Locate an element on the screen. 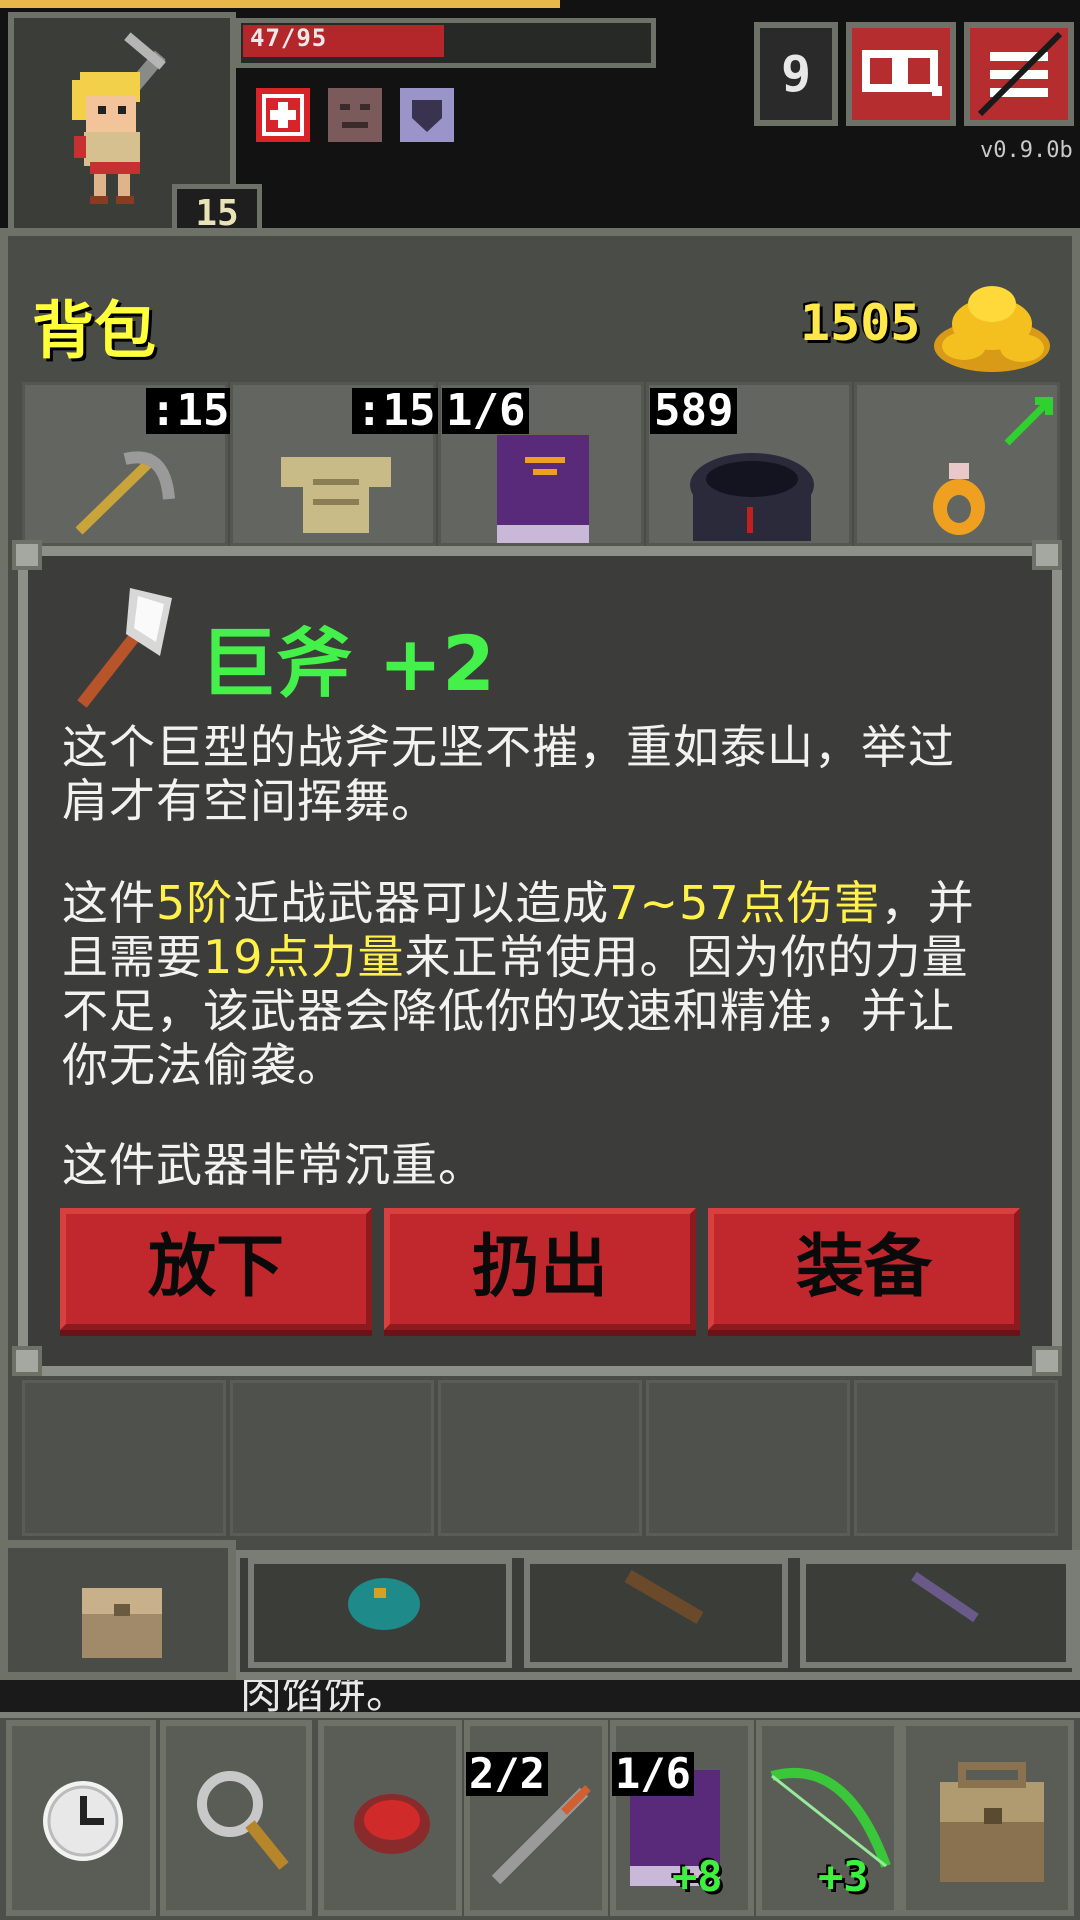  item-note: 这件武器非常沉重。 is located at coordinates (273, 1165).